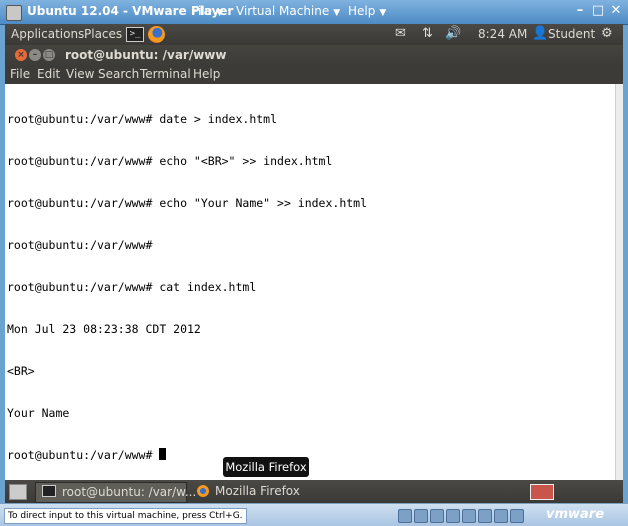  What do you see at coordinates (187, 455) in the screenshot?
I see `terminal-prompt-line: root@ubuntu:/var/www#` at bounding box center [187, 455].